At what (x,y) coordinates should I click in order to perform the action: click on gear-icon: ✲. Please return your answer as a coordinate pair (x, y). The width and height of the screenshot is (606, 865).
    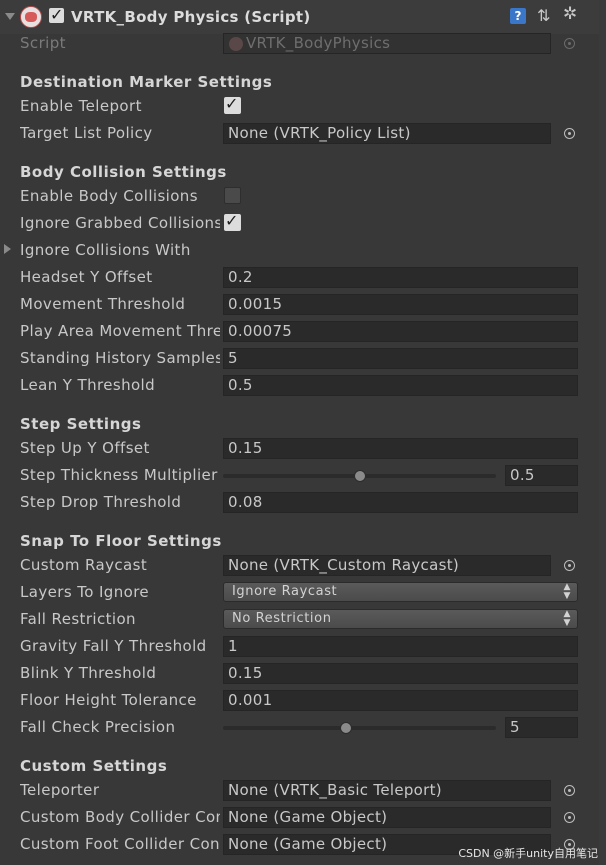
    Looking at the image, I should click on (570, 14).